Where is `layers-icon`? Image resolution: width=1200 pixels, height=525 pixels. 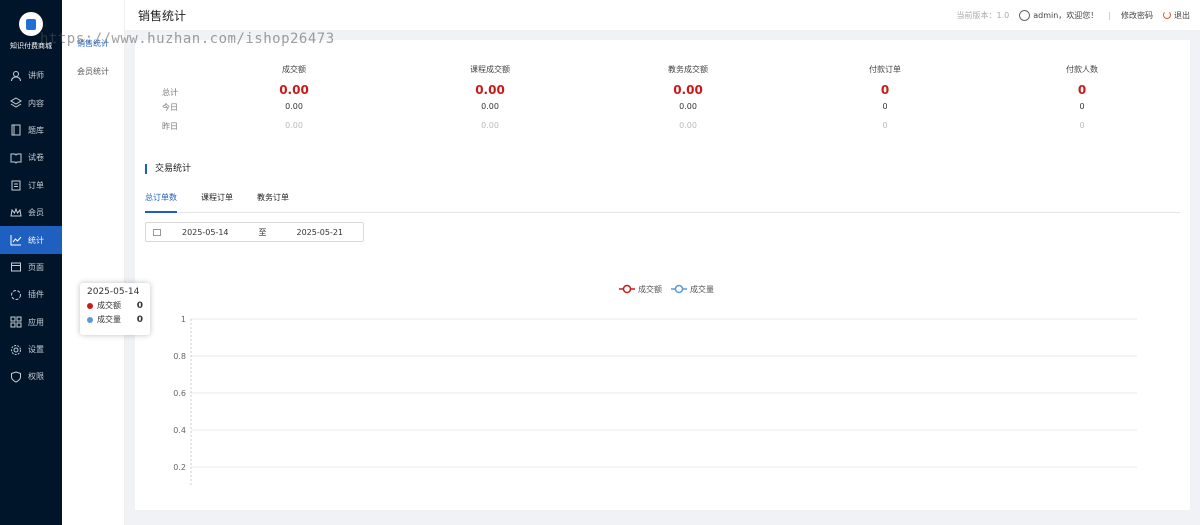
layers-icon is located at coordinates (16, 103).